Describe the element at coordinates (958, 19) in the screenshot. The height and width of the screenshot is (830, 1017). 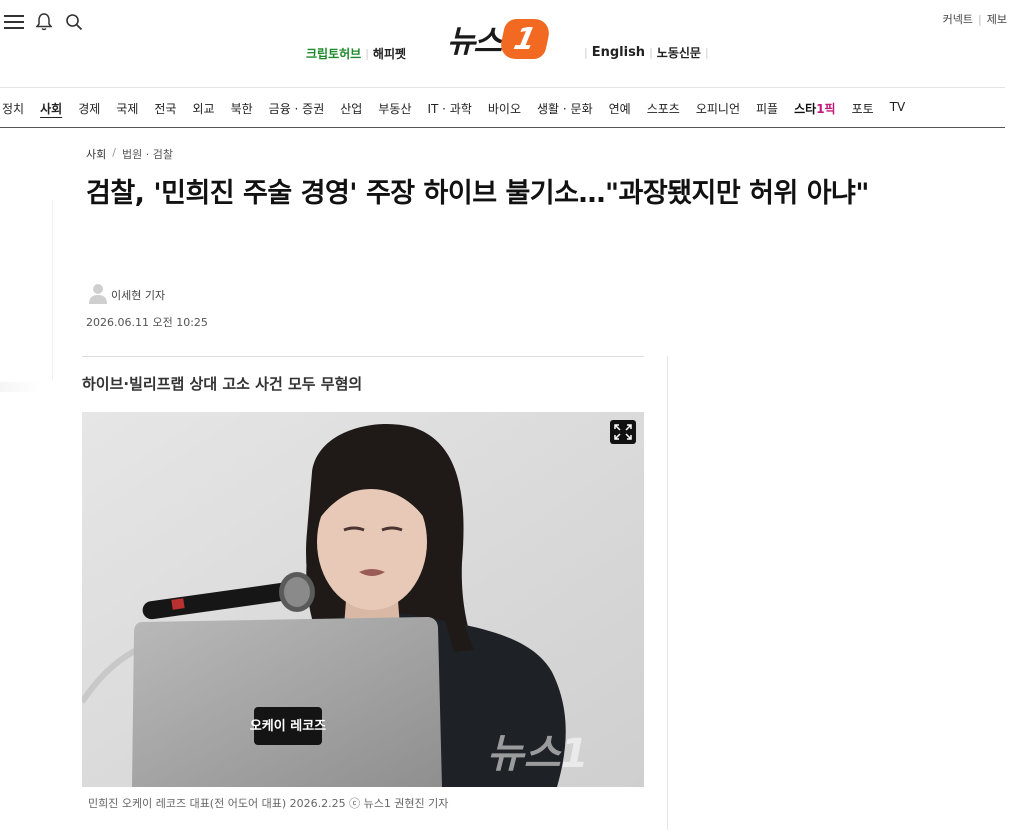
I see `connect-link: 커넥트` at that location.